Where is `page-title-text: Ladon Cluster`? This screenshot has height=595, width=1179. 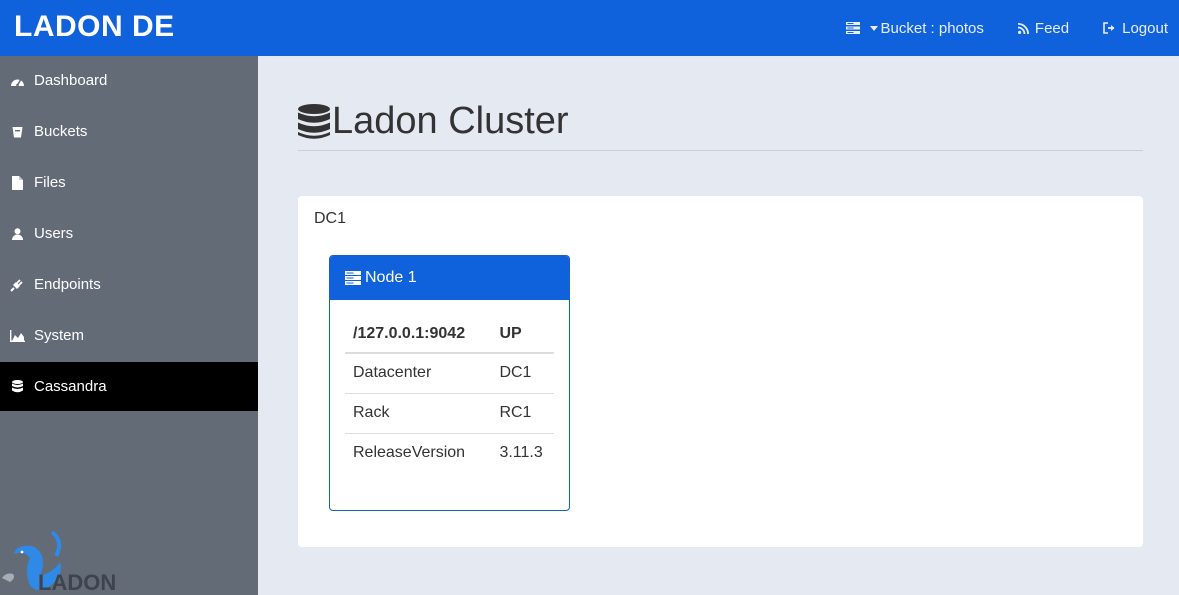 page-title-text: Ladon Cluster is located at coordinates (450, 121).